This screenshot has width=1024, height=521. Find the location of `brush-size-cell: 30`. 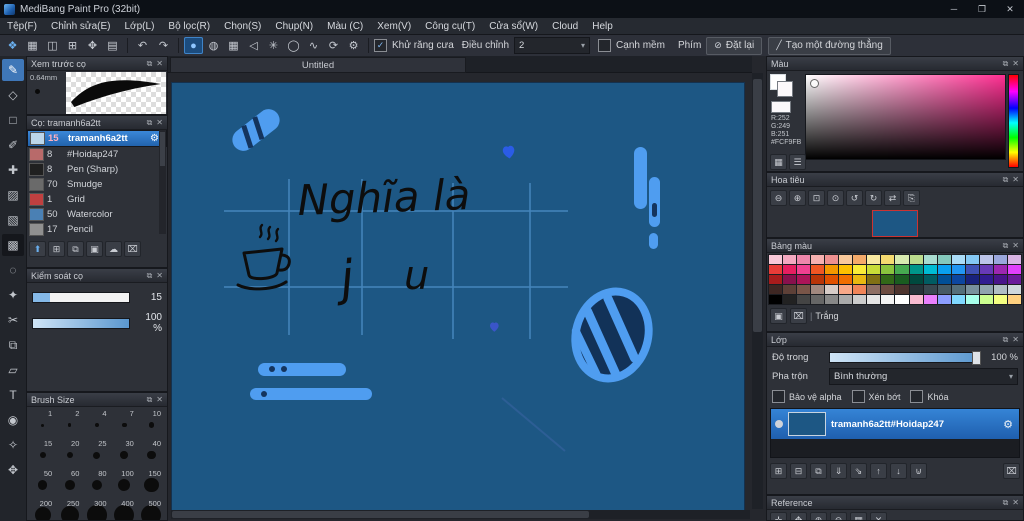

brush-size-cell: 30 is located at coordinates (124, 453).